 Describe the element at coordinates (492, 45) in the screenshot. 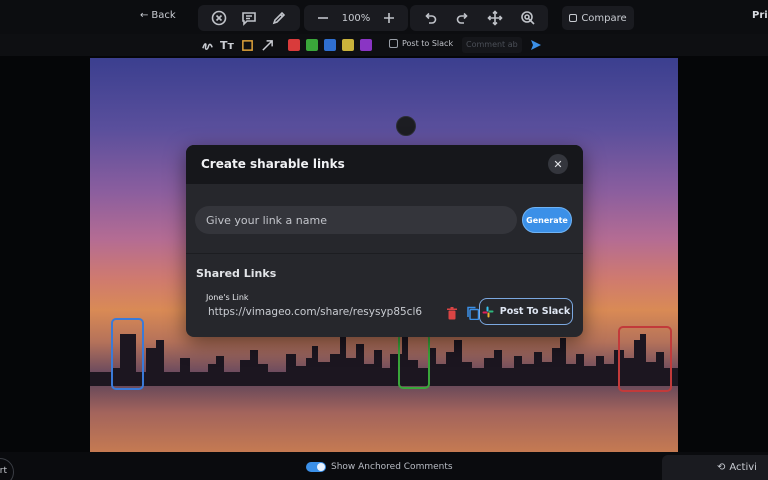

I see `comment-input: Comment ab` at that location.